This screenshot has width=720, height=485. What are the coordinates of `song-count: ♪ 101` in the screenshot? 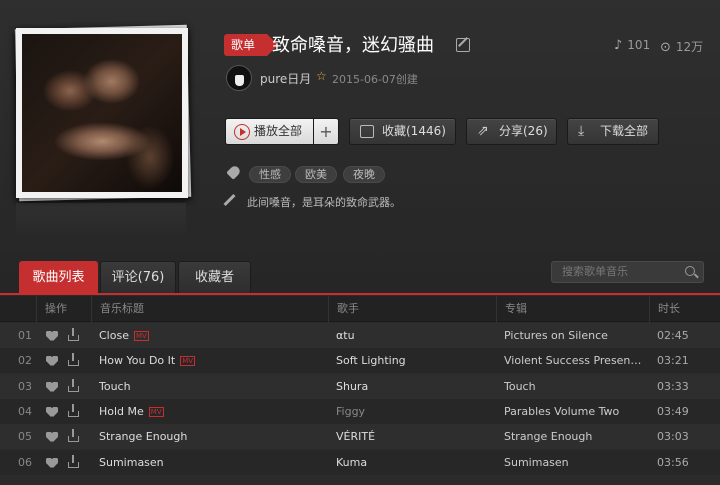 It's located at (632, 45).